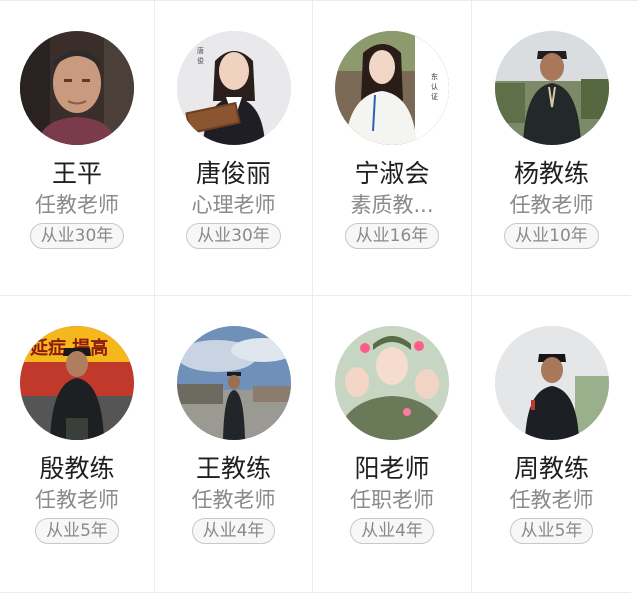 This screenshot has width=638, height=593. I want to click on teacher-card: 周教练 任教老师 从业5年, so click(551, 444).